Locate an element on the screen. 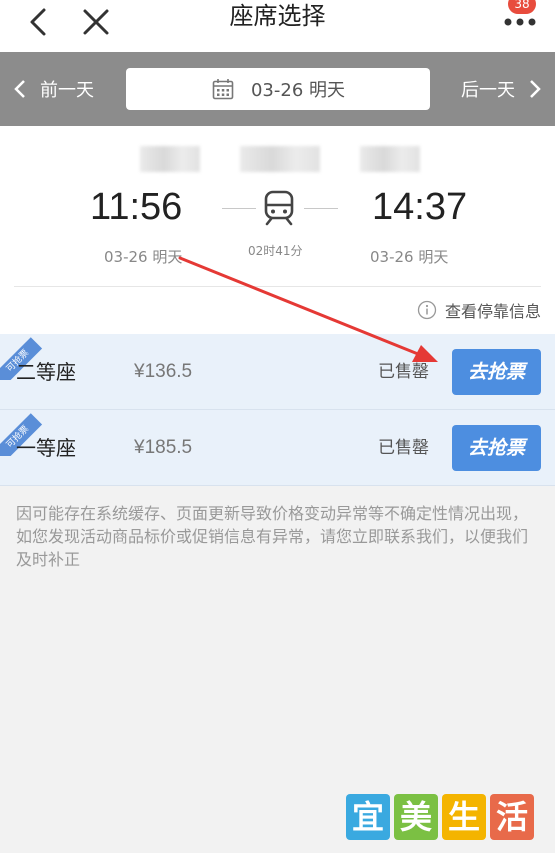 The width and height of the screenshot is (555, 853). blurred-train-number is located at coordinates (280, 159).